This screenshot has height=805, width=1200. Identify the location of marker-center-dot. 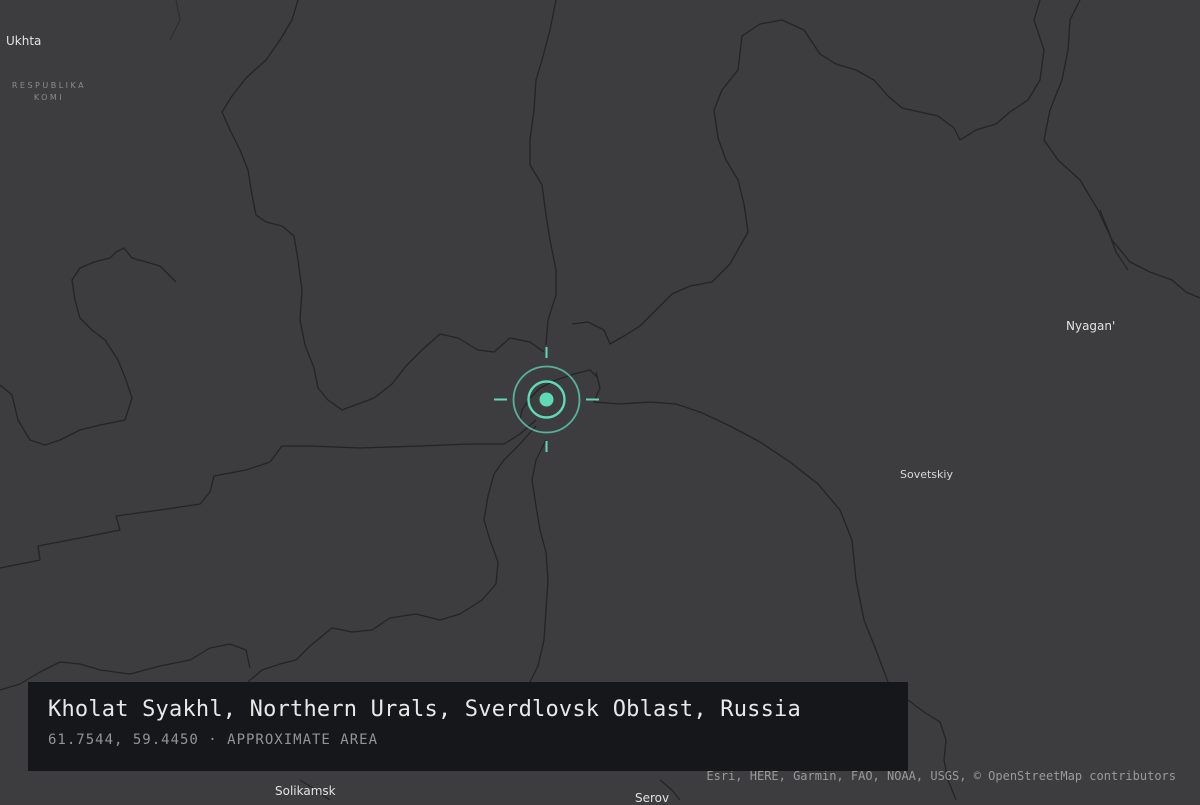
(546, 399).